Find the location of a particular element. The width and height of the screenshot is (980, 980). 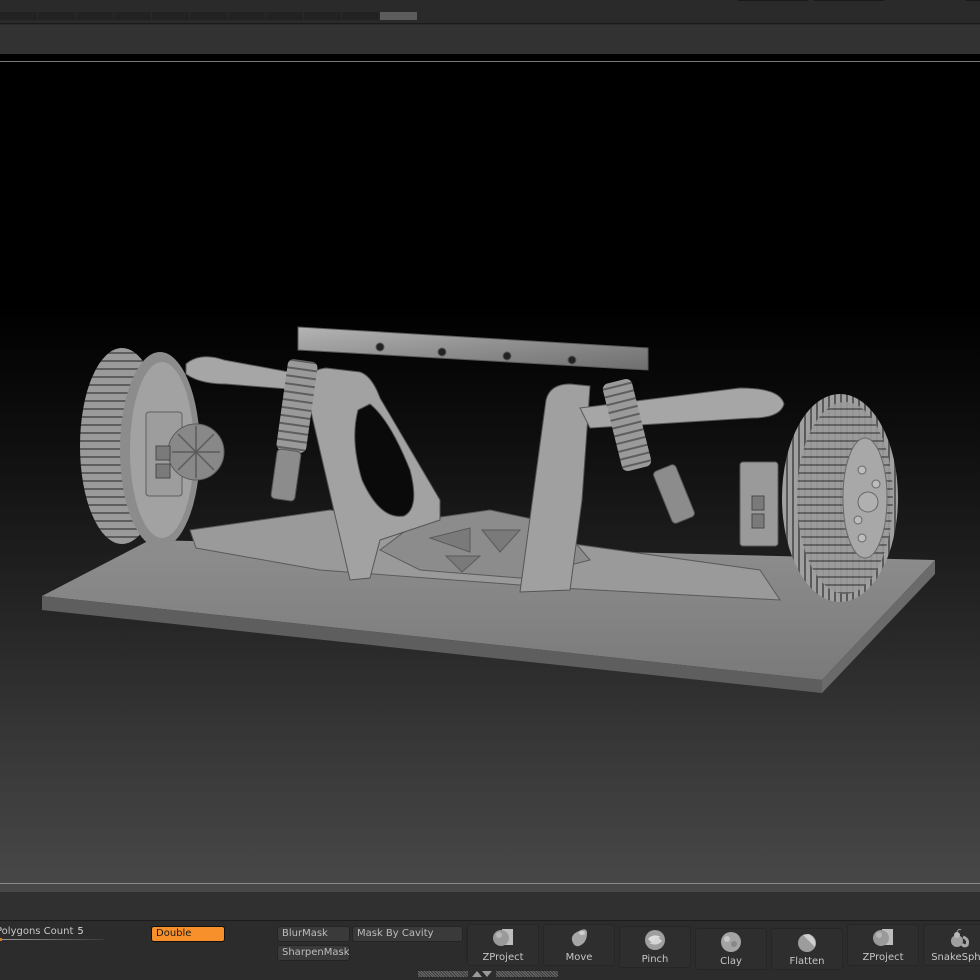

brush-snakesphere: SnakeSphe is located at coordinates (951, 945).